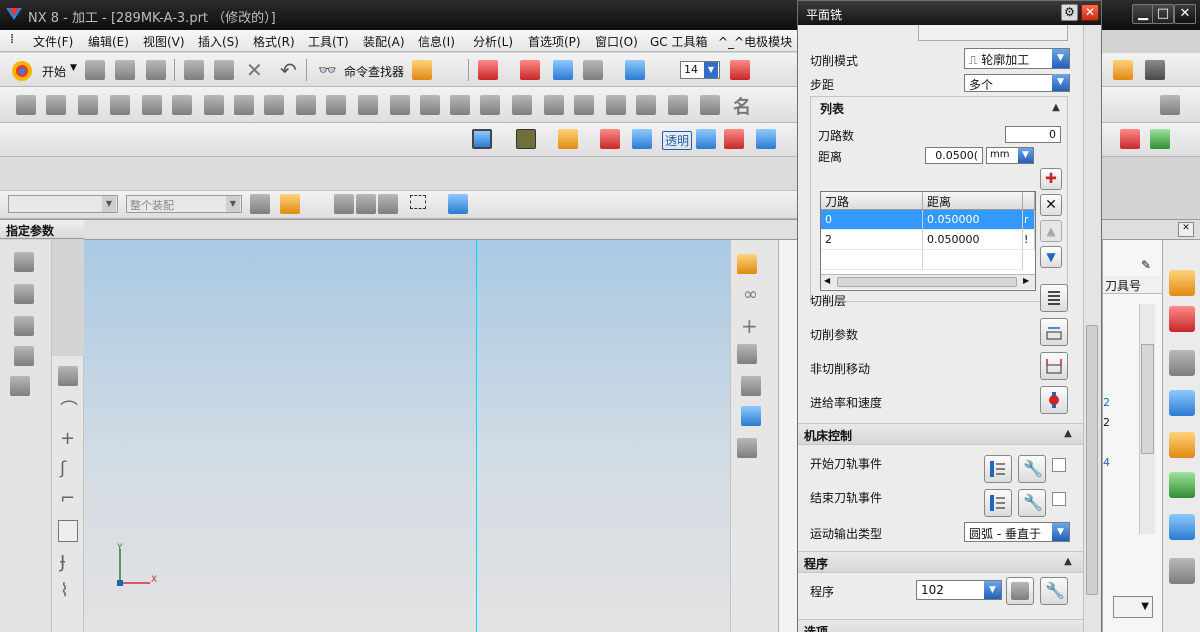 The image size is (1200, 632). I want to click on chamfer-icon, so click(430, 105).